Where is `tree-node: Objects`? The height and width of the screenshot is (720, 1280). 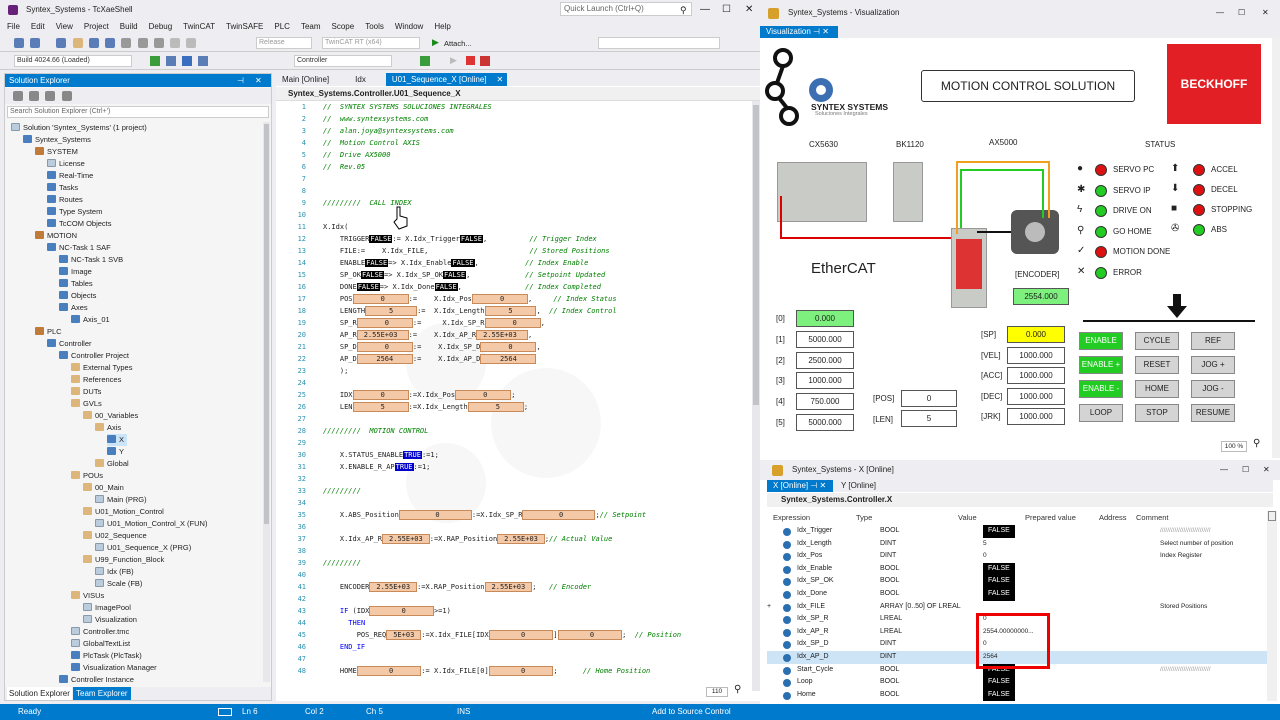
tree-node: Objects is located at coordinates (77, 296).